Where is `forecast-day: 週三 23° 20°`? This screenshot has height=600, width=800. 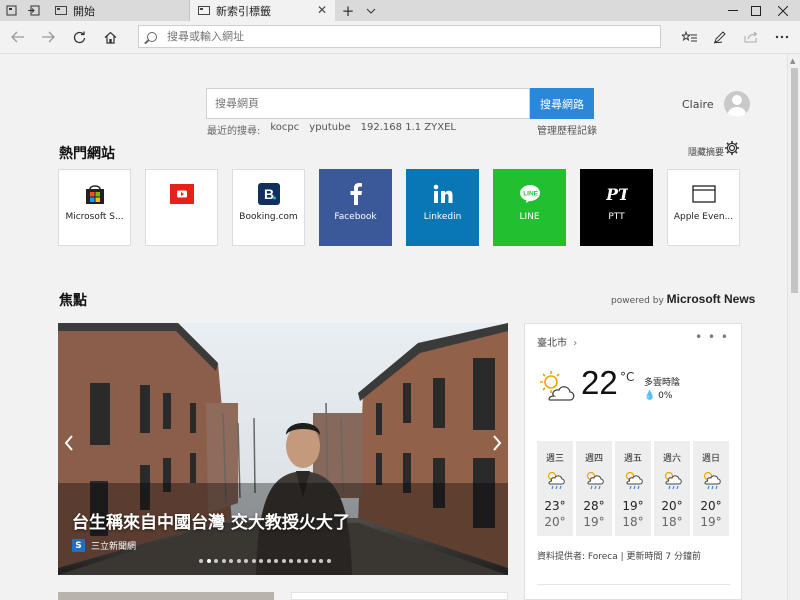
forecast-day: 週三 23° 20° is located at coordinates (555, 488).